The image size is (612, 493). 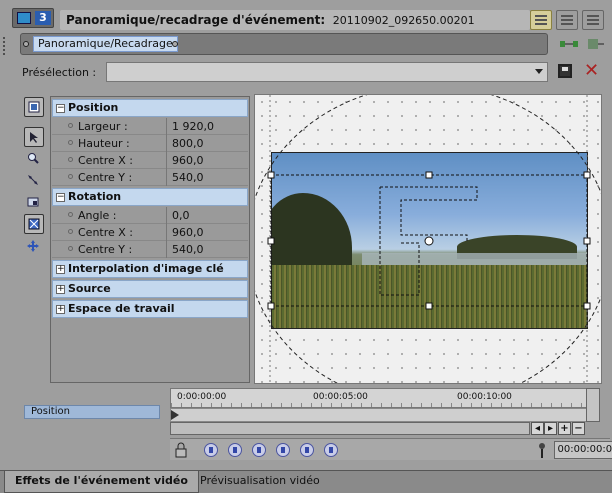 I want to click on group-workspace: + Espace de travail, so click(x=150, y=309).